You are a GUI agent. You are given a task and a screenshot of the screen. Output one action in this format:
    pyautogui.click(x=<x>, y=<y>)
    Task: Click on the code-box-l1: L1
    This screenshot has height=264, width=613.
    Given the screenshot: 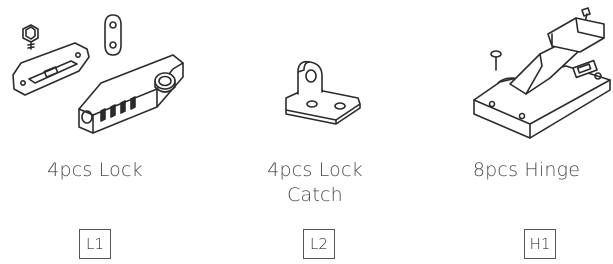 What is the action you would take?
    pyautogui.click(x=95, y=244)
    